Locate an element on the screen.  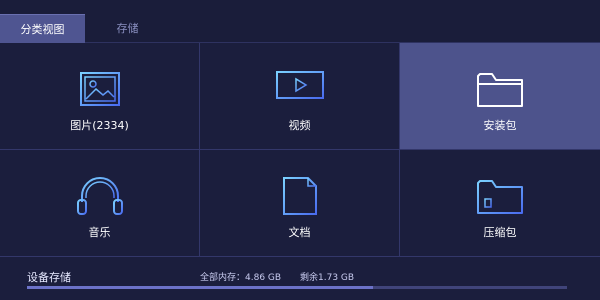
category-images: 图片(2334) is located at coordinates (100, 96).